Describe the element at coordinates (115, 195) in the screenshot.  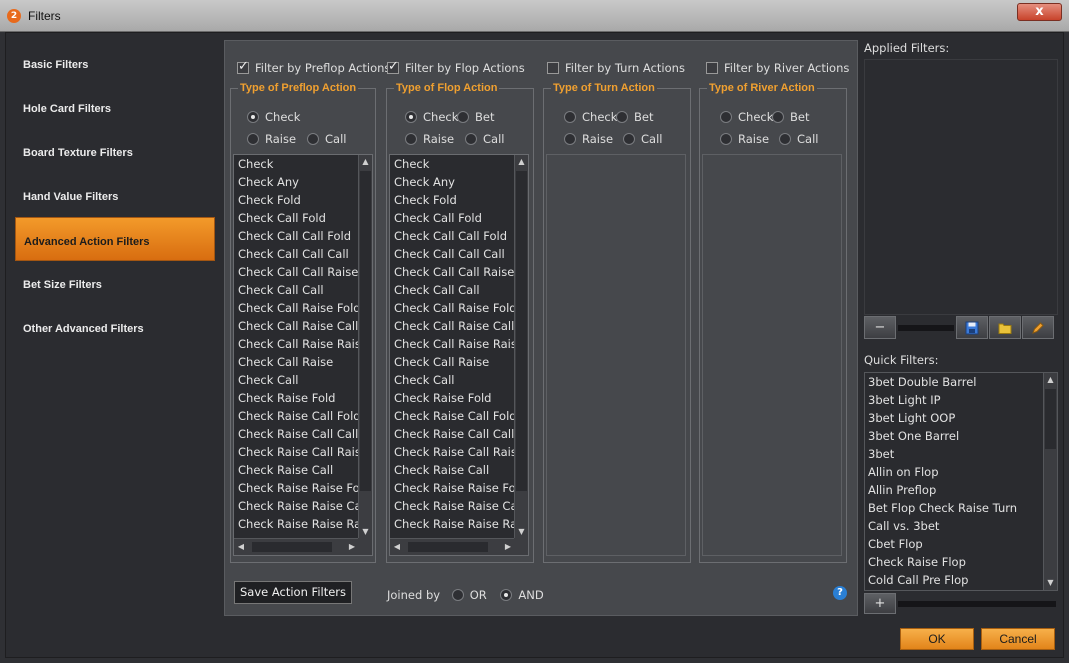
I see `nav-hand-value-filters: Hand Value Filters` at that location.